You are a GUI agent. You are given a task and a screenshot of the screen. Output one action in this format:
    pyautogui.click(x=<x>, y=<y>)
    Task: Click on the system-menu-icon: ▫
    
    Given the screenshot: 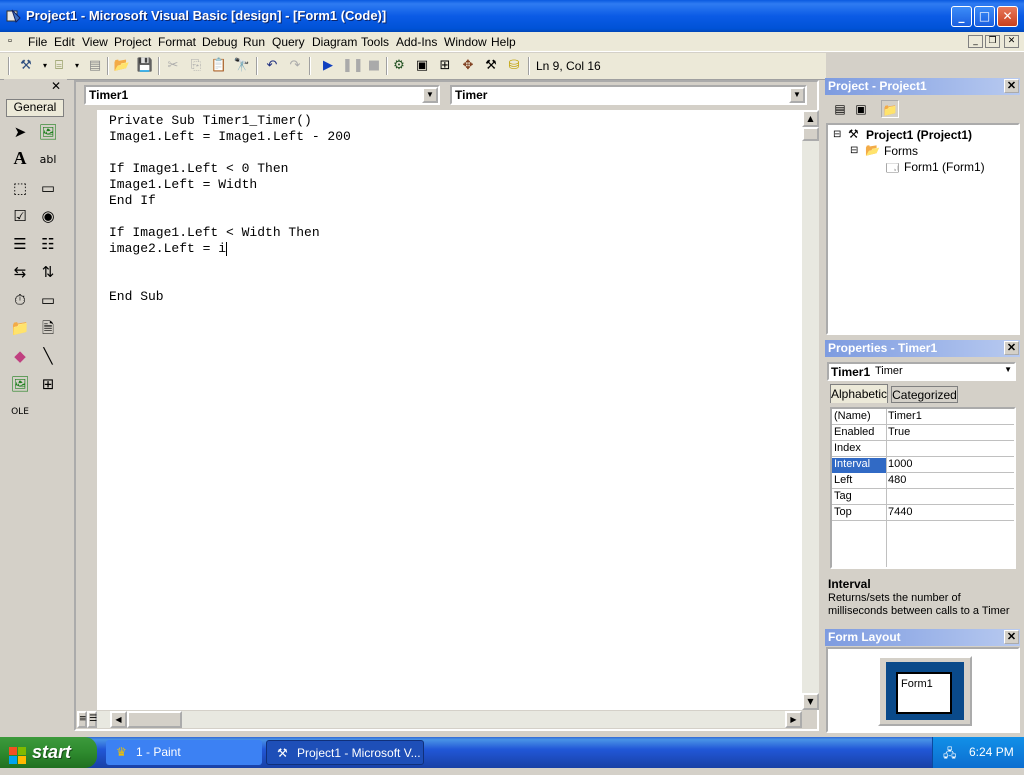 What is the action you would take?
    pyautogui.click(x=10, y=41)
    